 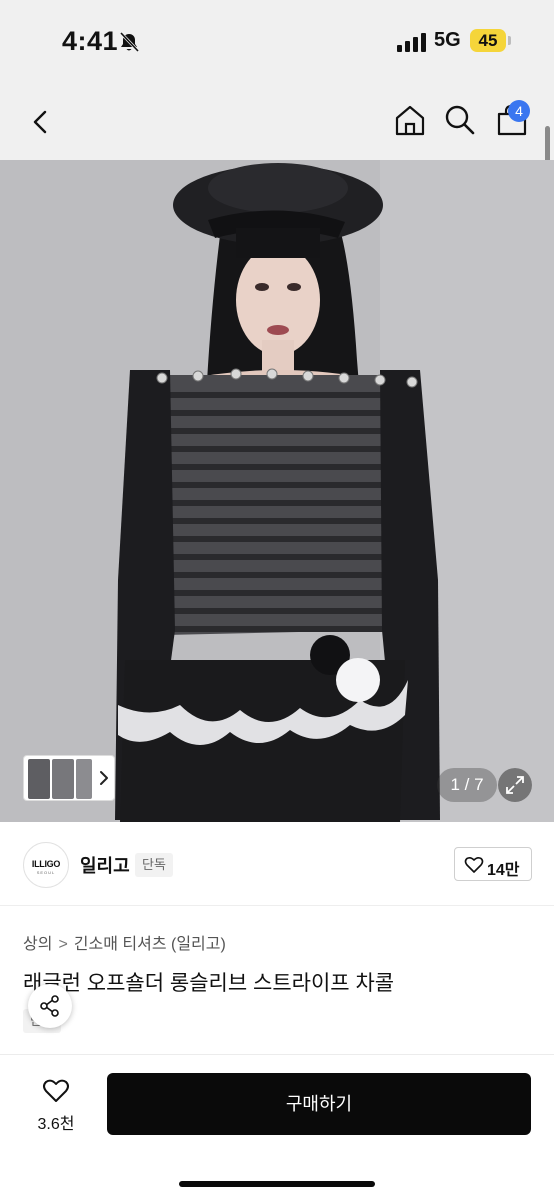 What do you see at coordinates (105, 778) in the screenshot?
I see `chevron-right-icon` at bounding box center [105, 778].